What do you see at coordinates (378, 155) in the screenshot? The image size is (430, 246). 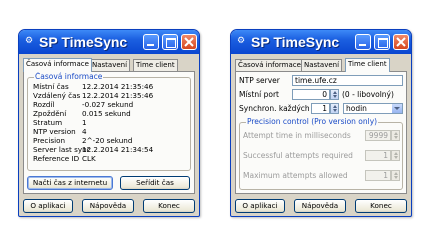 I see `successful-attempts-input: 1` at bounding box center [378, 155].